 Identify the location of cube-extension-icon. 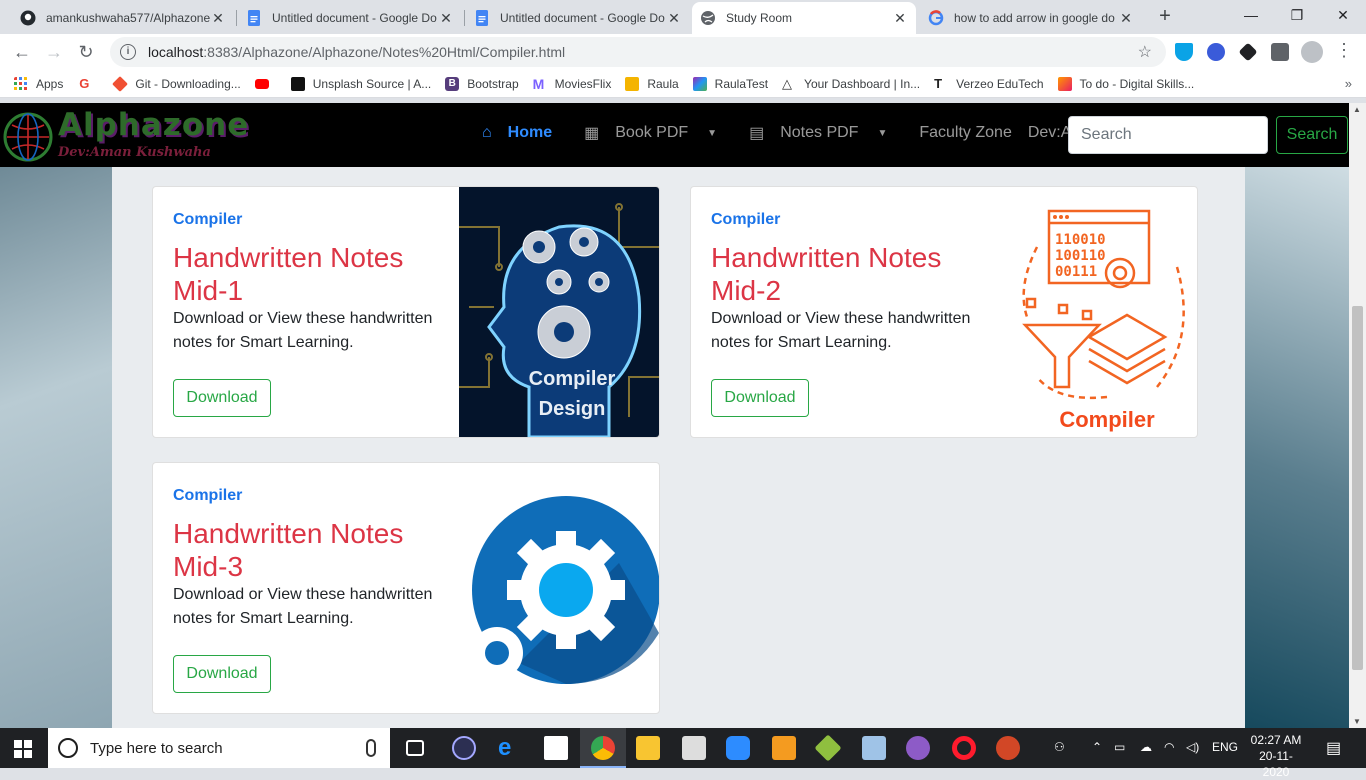
(1248, 52).